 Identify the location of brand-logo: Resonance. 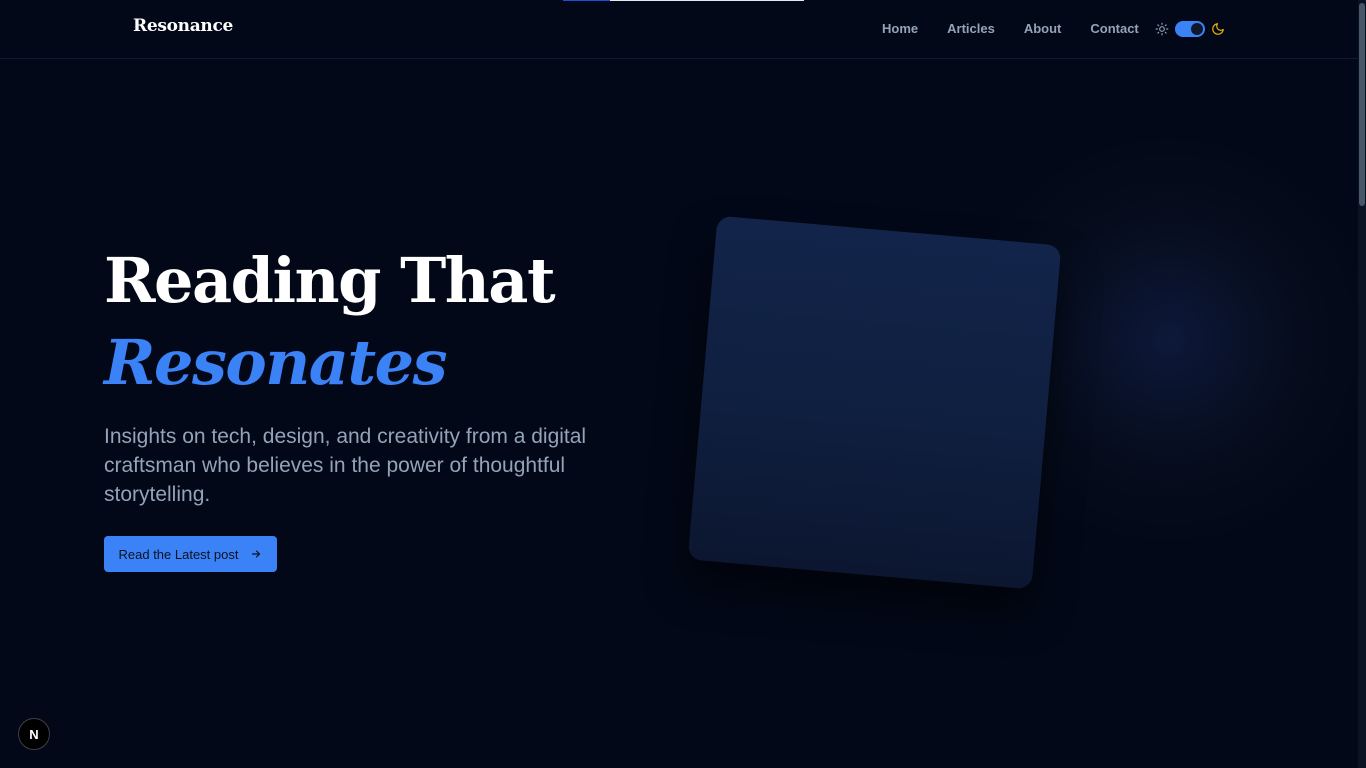
(183, 26).